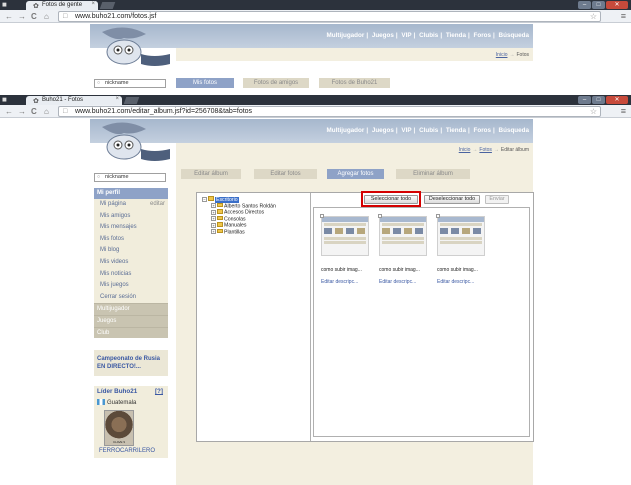 This screenshot has width=631, height=485. Describe the element at coordinates (433, 174) in the screenshot. I see `tab-eliminar-album: Eliminar álbum` at that location.